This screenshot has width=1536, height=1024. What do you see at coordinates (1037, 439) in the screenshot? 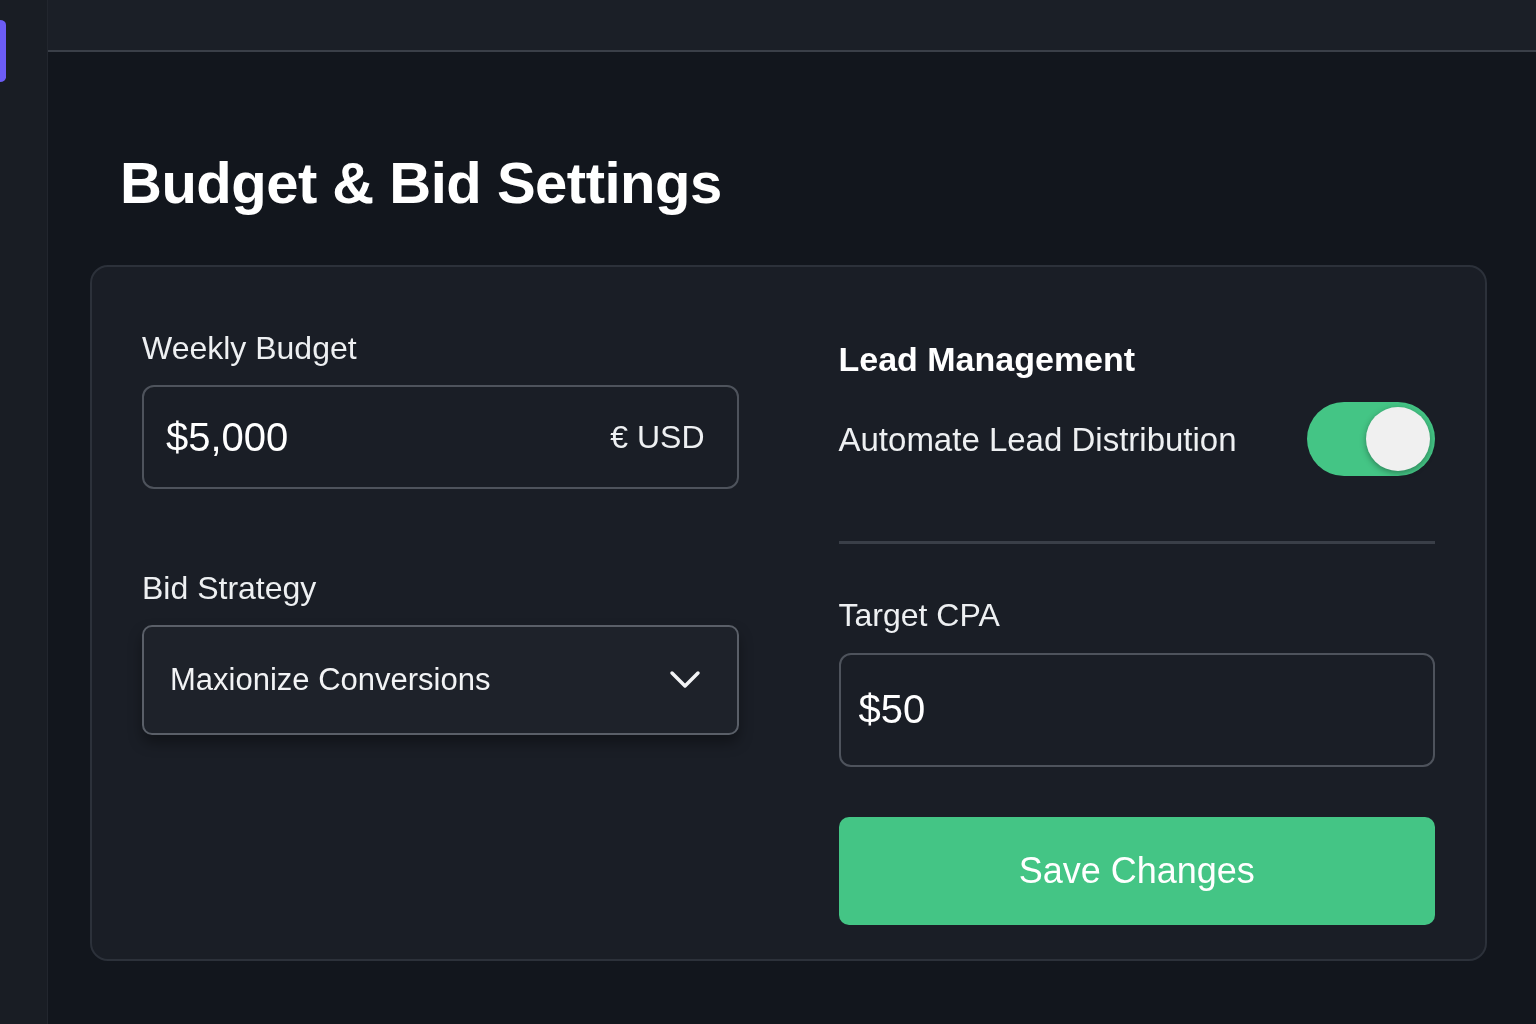
I see `toggle-label: Automate Lead Distribution` at bounding box center [1037, 439].